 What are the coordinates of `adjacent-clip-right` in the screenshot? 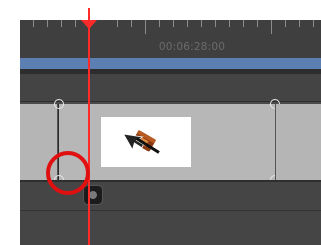 It's located at (298, 142).